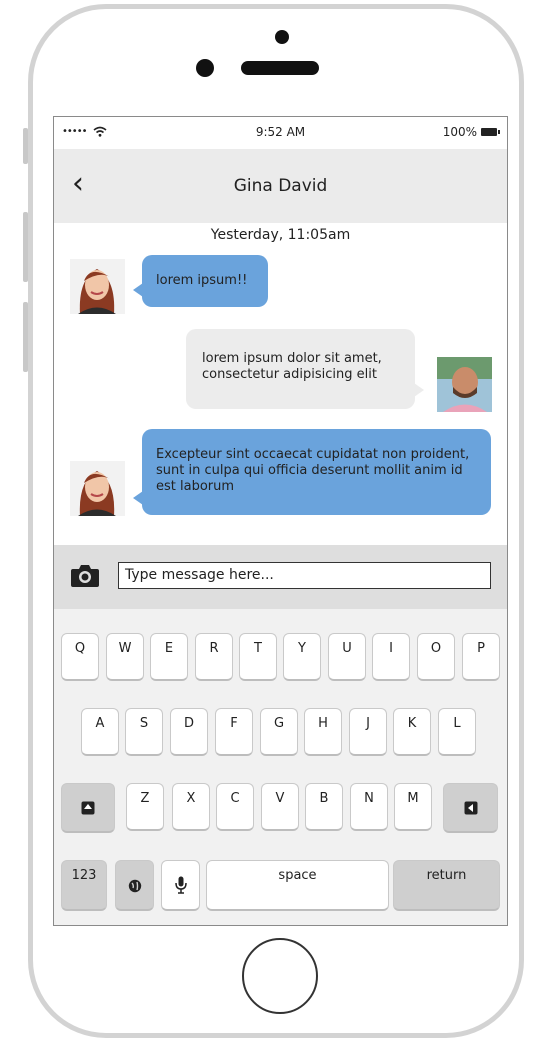  What do you see at coordinates (324, 807) in the screenshot?
I see `key-b: B` at bounding box center [324, 807].